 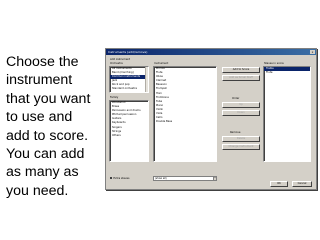 What do you see at coordinates (161, 178) in the screenshot?
I see `change-instrument-value: (show all)` at bounding box center [161, 178].